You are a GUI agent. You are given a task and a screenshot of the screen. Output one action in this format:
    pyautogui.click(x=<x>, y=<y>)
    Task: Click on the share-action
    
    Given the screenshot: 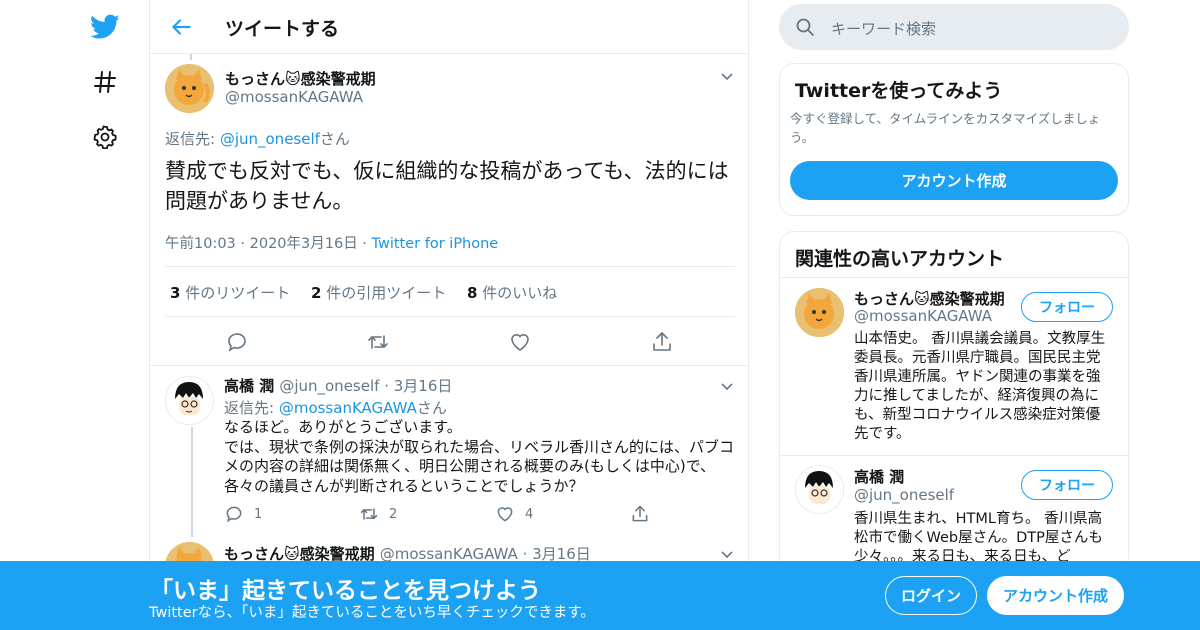 What is the action you would take?
    pyautogui.click(x=640, y=514)
    